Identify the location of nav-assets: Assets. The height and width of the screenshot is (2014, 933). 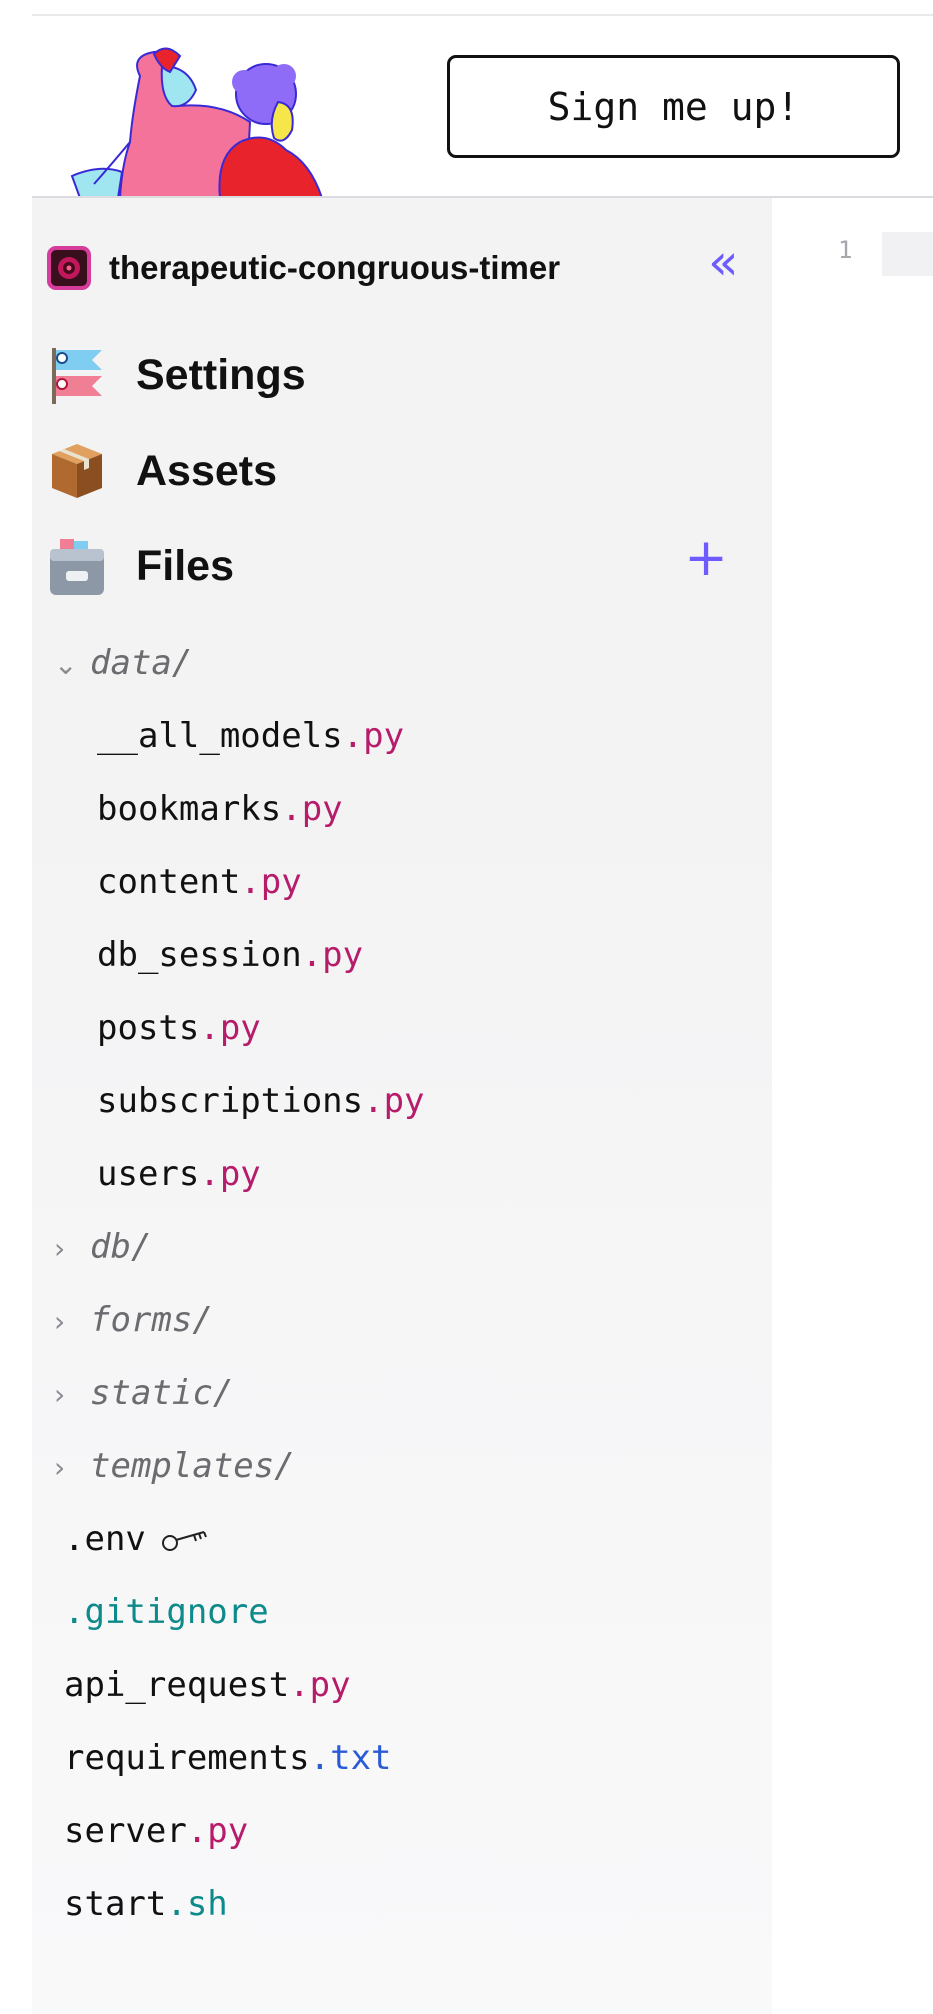
(161, 471).